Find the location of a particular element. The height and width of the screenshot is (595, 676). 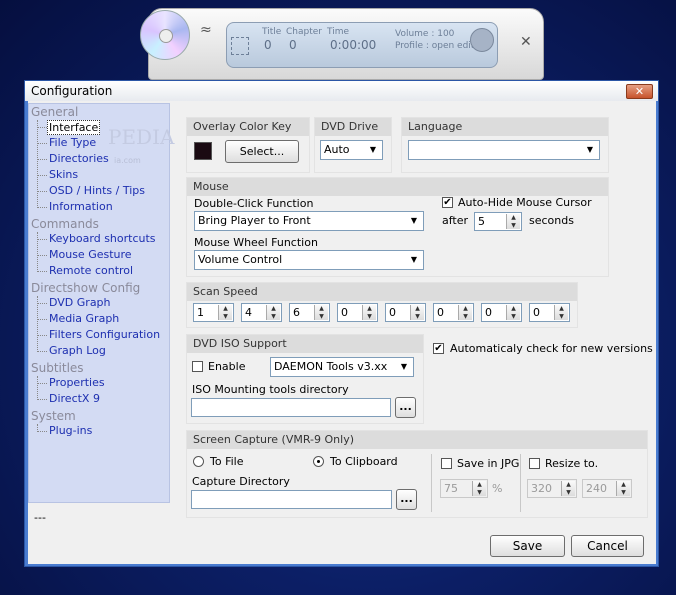

to-clipboard-radio is located at coordinates (318, 461).